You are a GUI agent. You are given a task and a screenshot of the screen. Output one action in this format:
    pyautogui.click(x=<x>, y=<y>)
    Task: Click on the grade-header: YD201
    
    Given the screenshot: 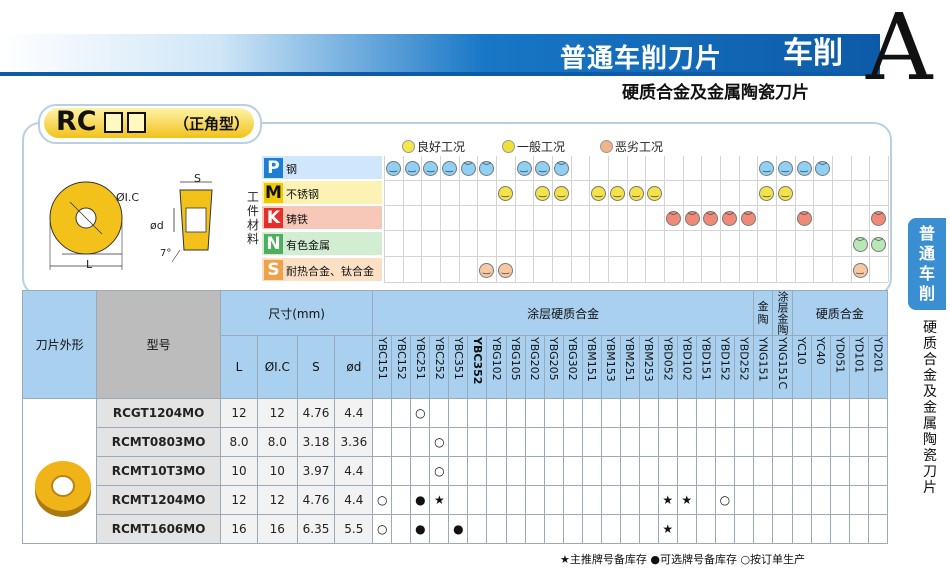 What is the action you would take?
    pyautogui.click(x=878, y=367)
    